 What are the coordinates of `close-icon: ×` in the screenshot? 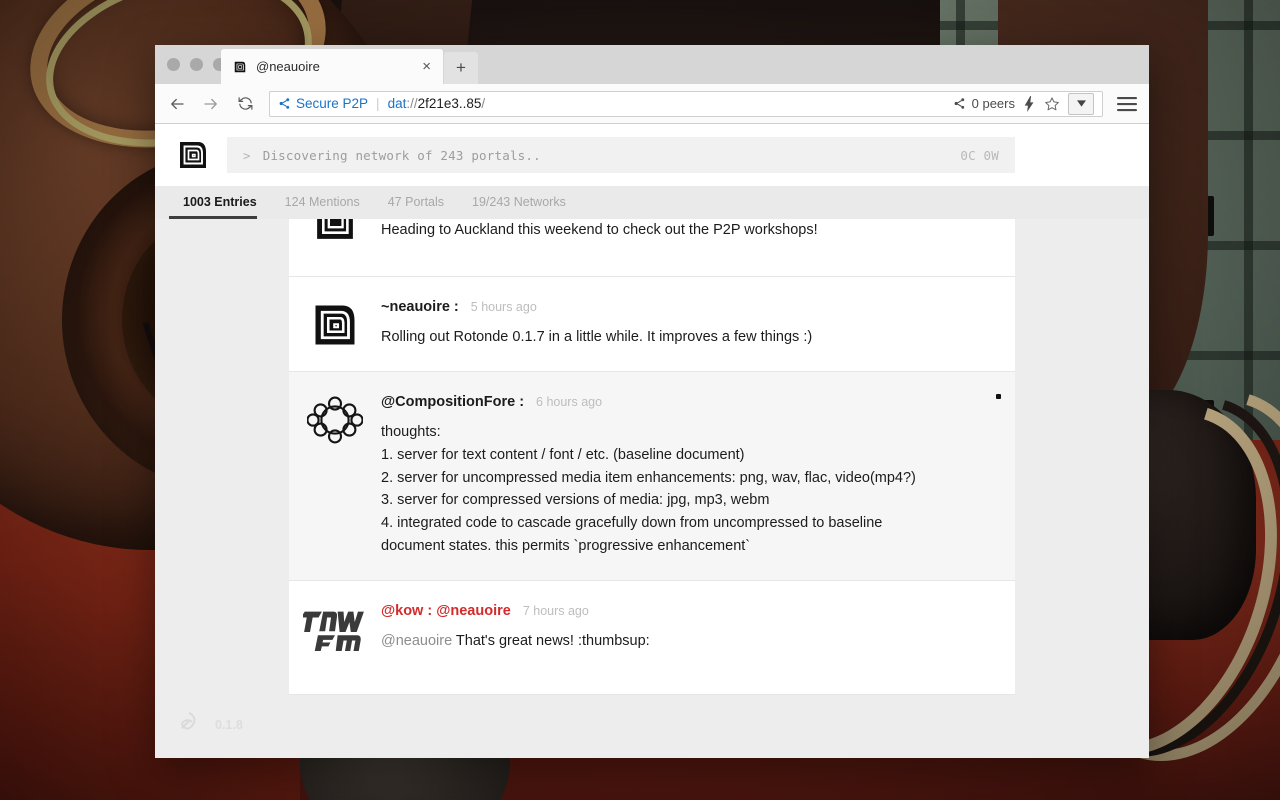 It's located at (426, 66).